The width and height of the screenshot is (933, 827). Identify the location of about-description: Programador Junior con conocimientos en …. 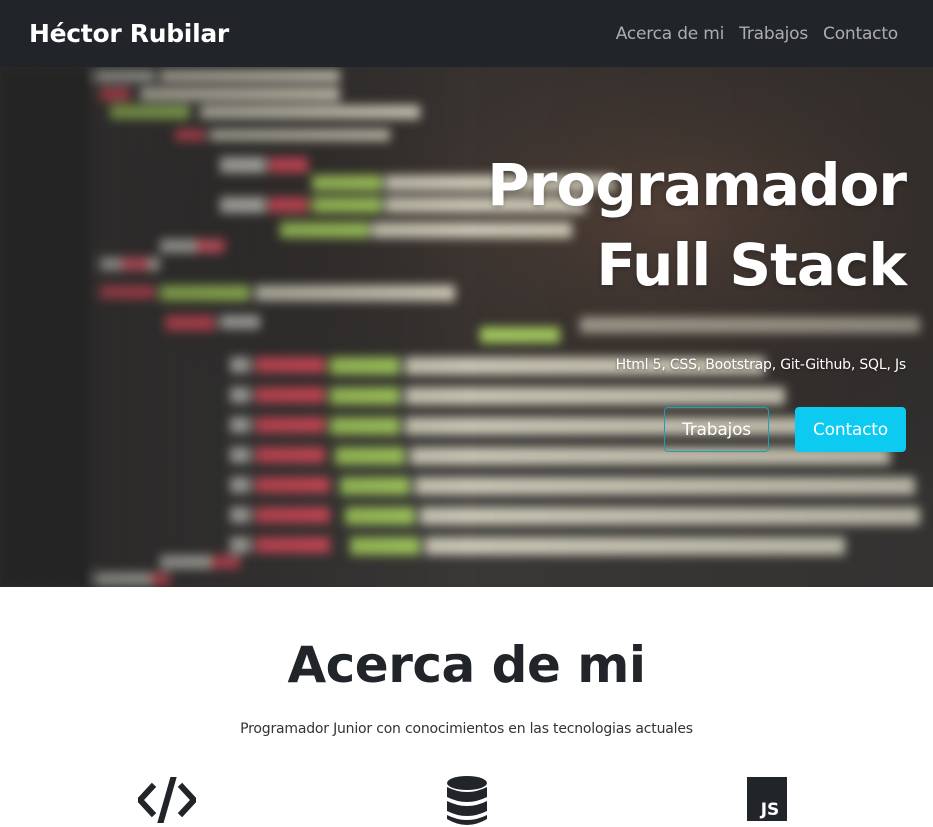
(466, 729).